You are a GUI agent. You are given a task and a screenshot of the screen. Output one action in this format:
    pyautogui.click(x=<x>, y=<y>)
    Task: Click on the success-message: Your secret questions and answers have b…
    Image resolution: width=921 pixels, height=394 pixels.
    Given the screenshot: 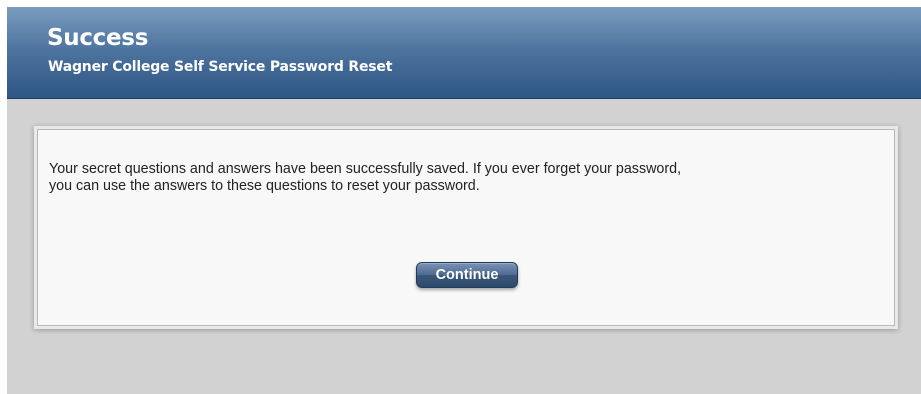 What is the action you would take?
    pyautogui.click(x=466, y=178)
    